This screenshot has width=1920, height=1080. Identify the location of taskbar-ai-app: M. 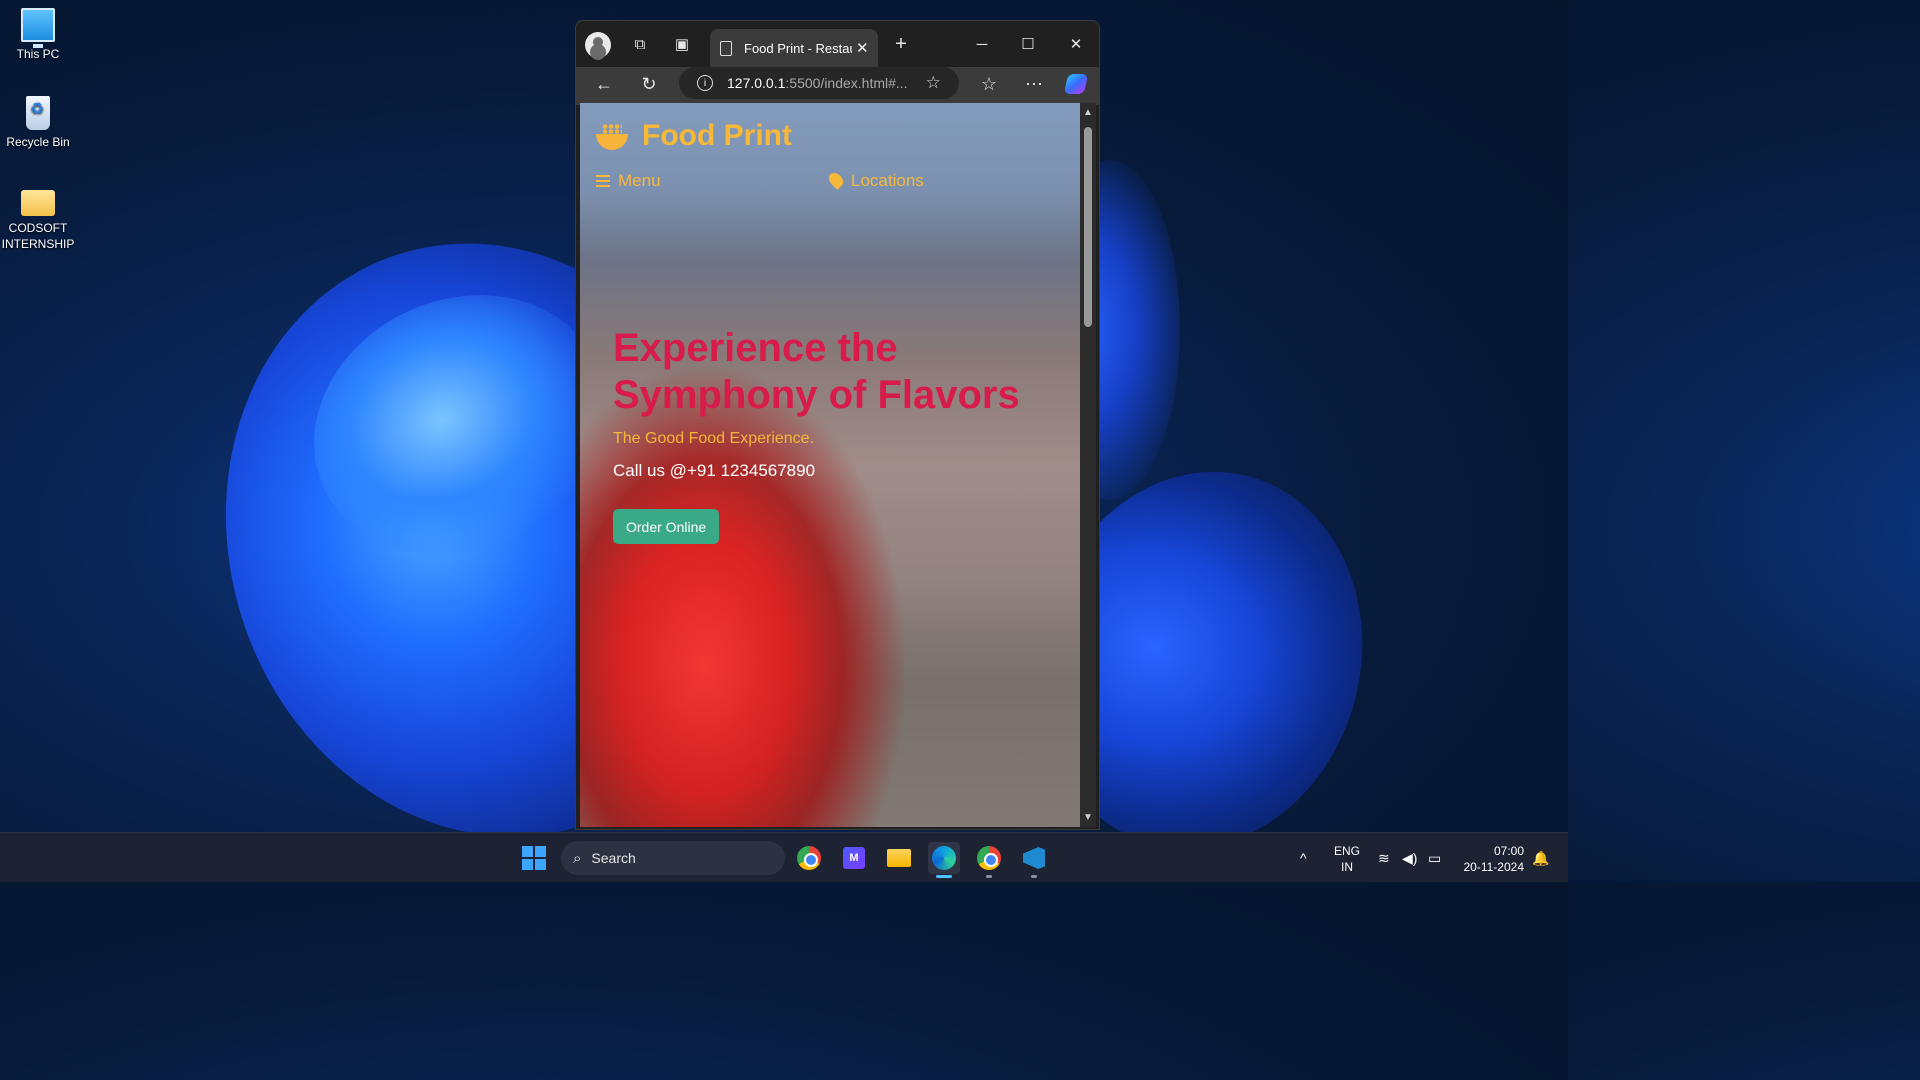
(854, 858).